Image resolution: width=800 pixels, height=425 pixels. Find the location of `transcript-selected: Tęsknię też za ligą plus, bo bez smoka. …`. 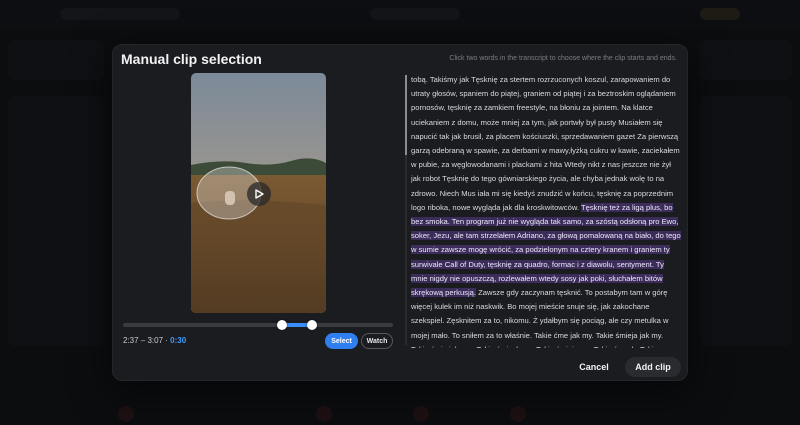

transcript-selected: Tęsknię też za ligą plus, bo bez smoka. … is located at coordinates (546, 250).